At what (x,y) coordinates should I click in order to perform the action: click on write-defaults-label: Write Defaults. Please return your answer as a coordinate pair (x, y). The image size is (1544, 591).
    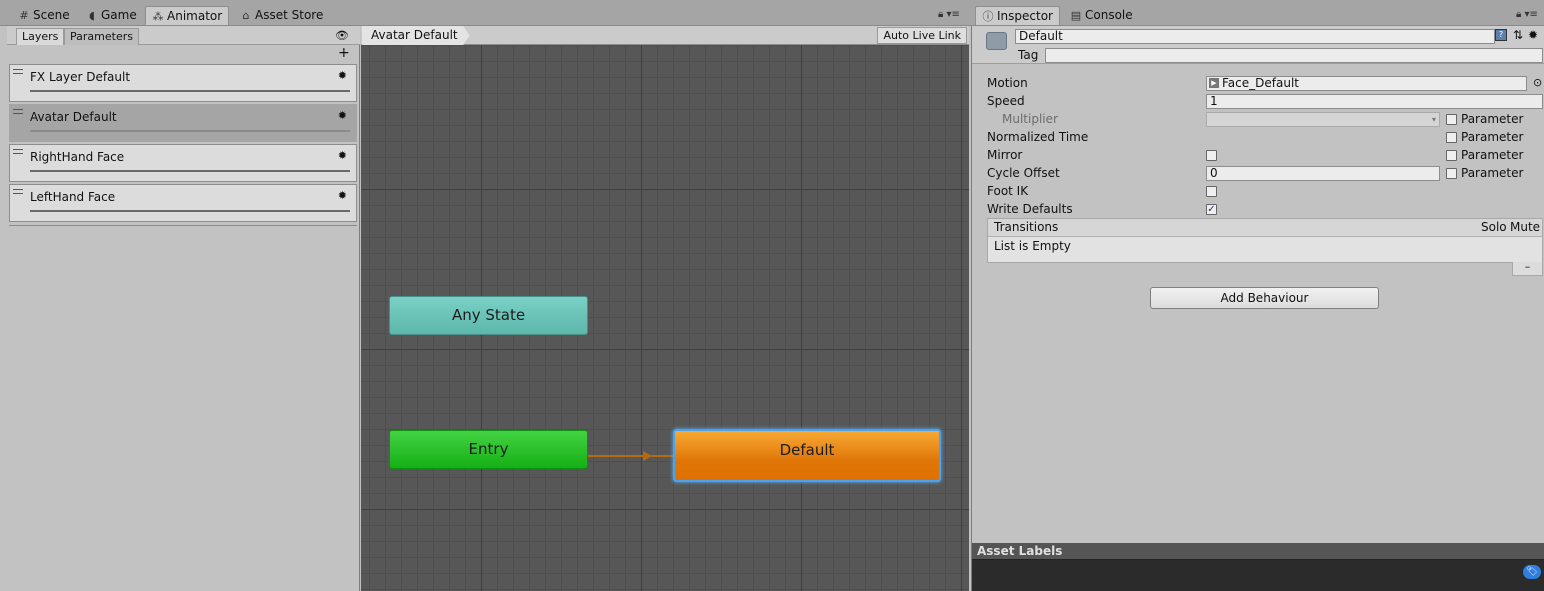
    Looking at the image, I should click on (1030, 209).